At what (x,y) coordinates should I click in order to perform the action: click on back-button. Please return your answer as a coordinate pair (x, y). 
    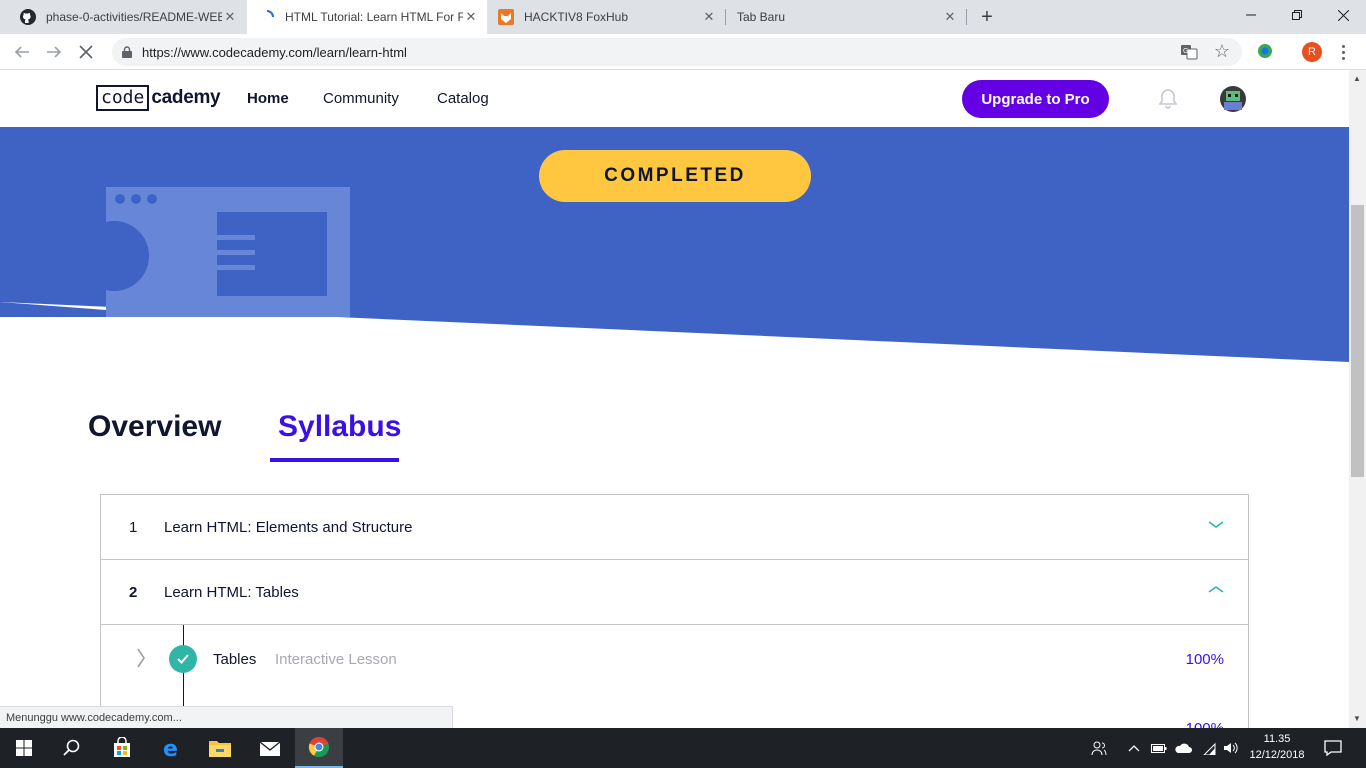
    Looking at the image, I should click on (22, 52).